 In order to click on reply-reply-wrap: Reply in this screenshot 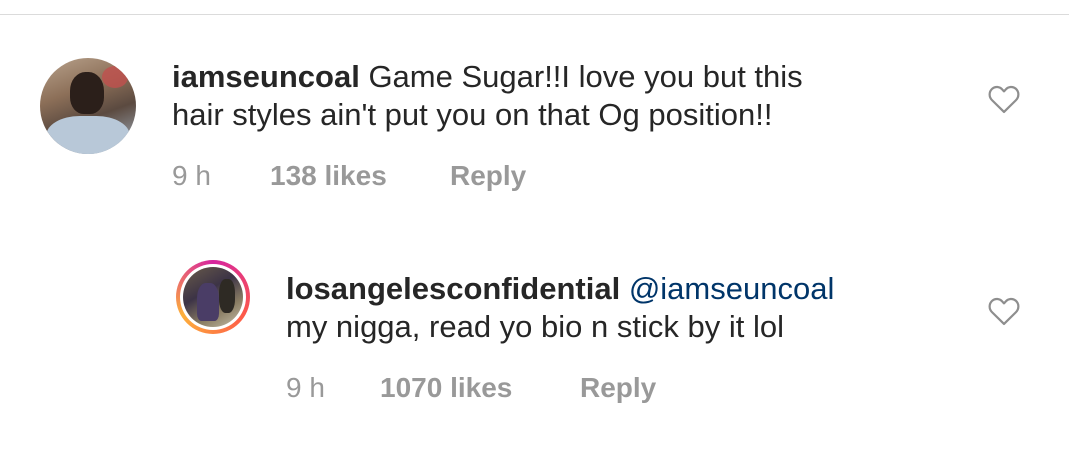, I will do `click(618, 388)`.